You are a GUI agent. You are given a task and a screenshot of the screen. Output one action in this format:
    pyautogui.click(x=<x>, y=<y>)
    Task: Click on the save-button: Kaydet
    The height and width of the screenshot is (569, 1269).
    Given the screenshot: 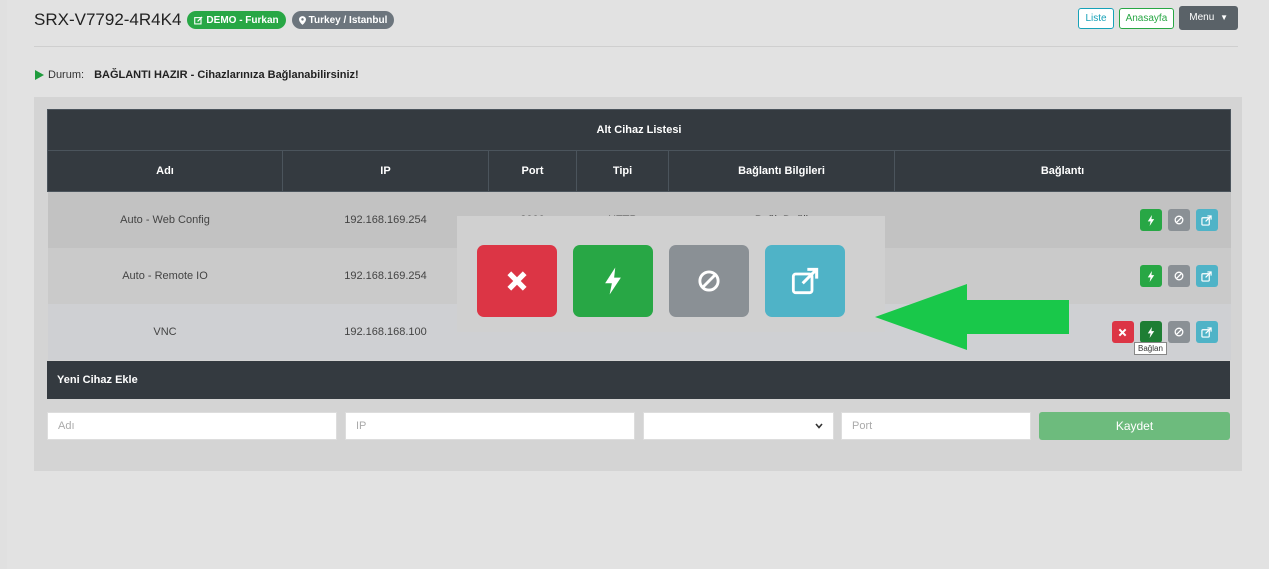 What is the action you would take?
    pyautogui.click(x=1134, y=426)
    